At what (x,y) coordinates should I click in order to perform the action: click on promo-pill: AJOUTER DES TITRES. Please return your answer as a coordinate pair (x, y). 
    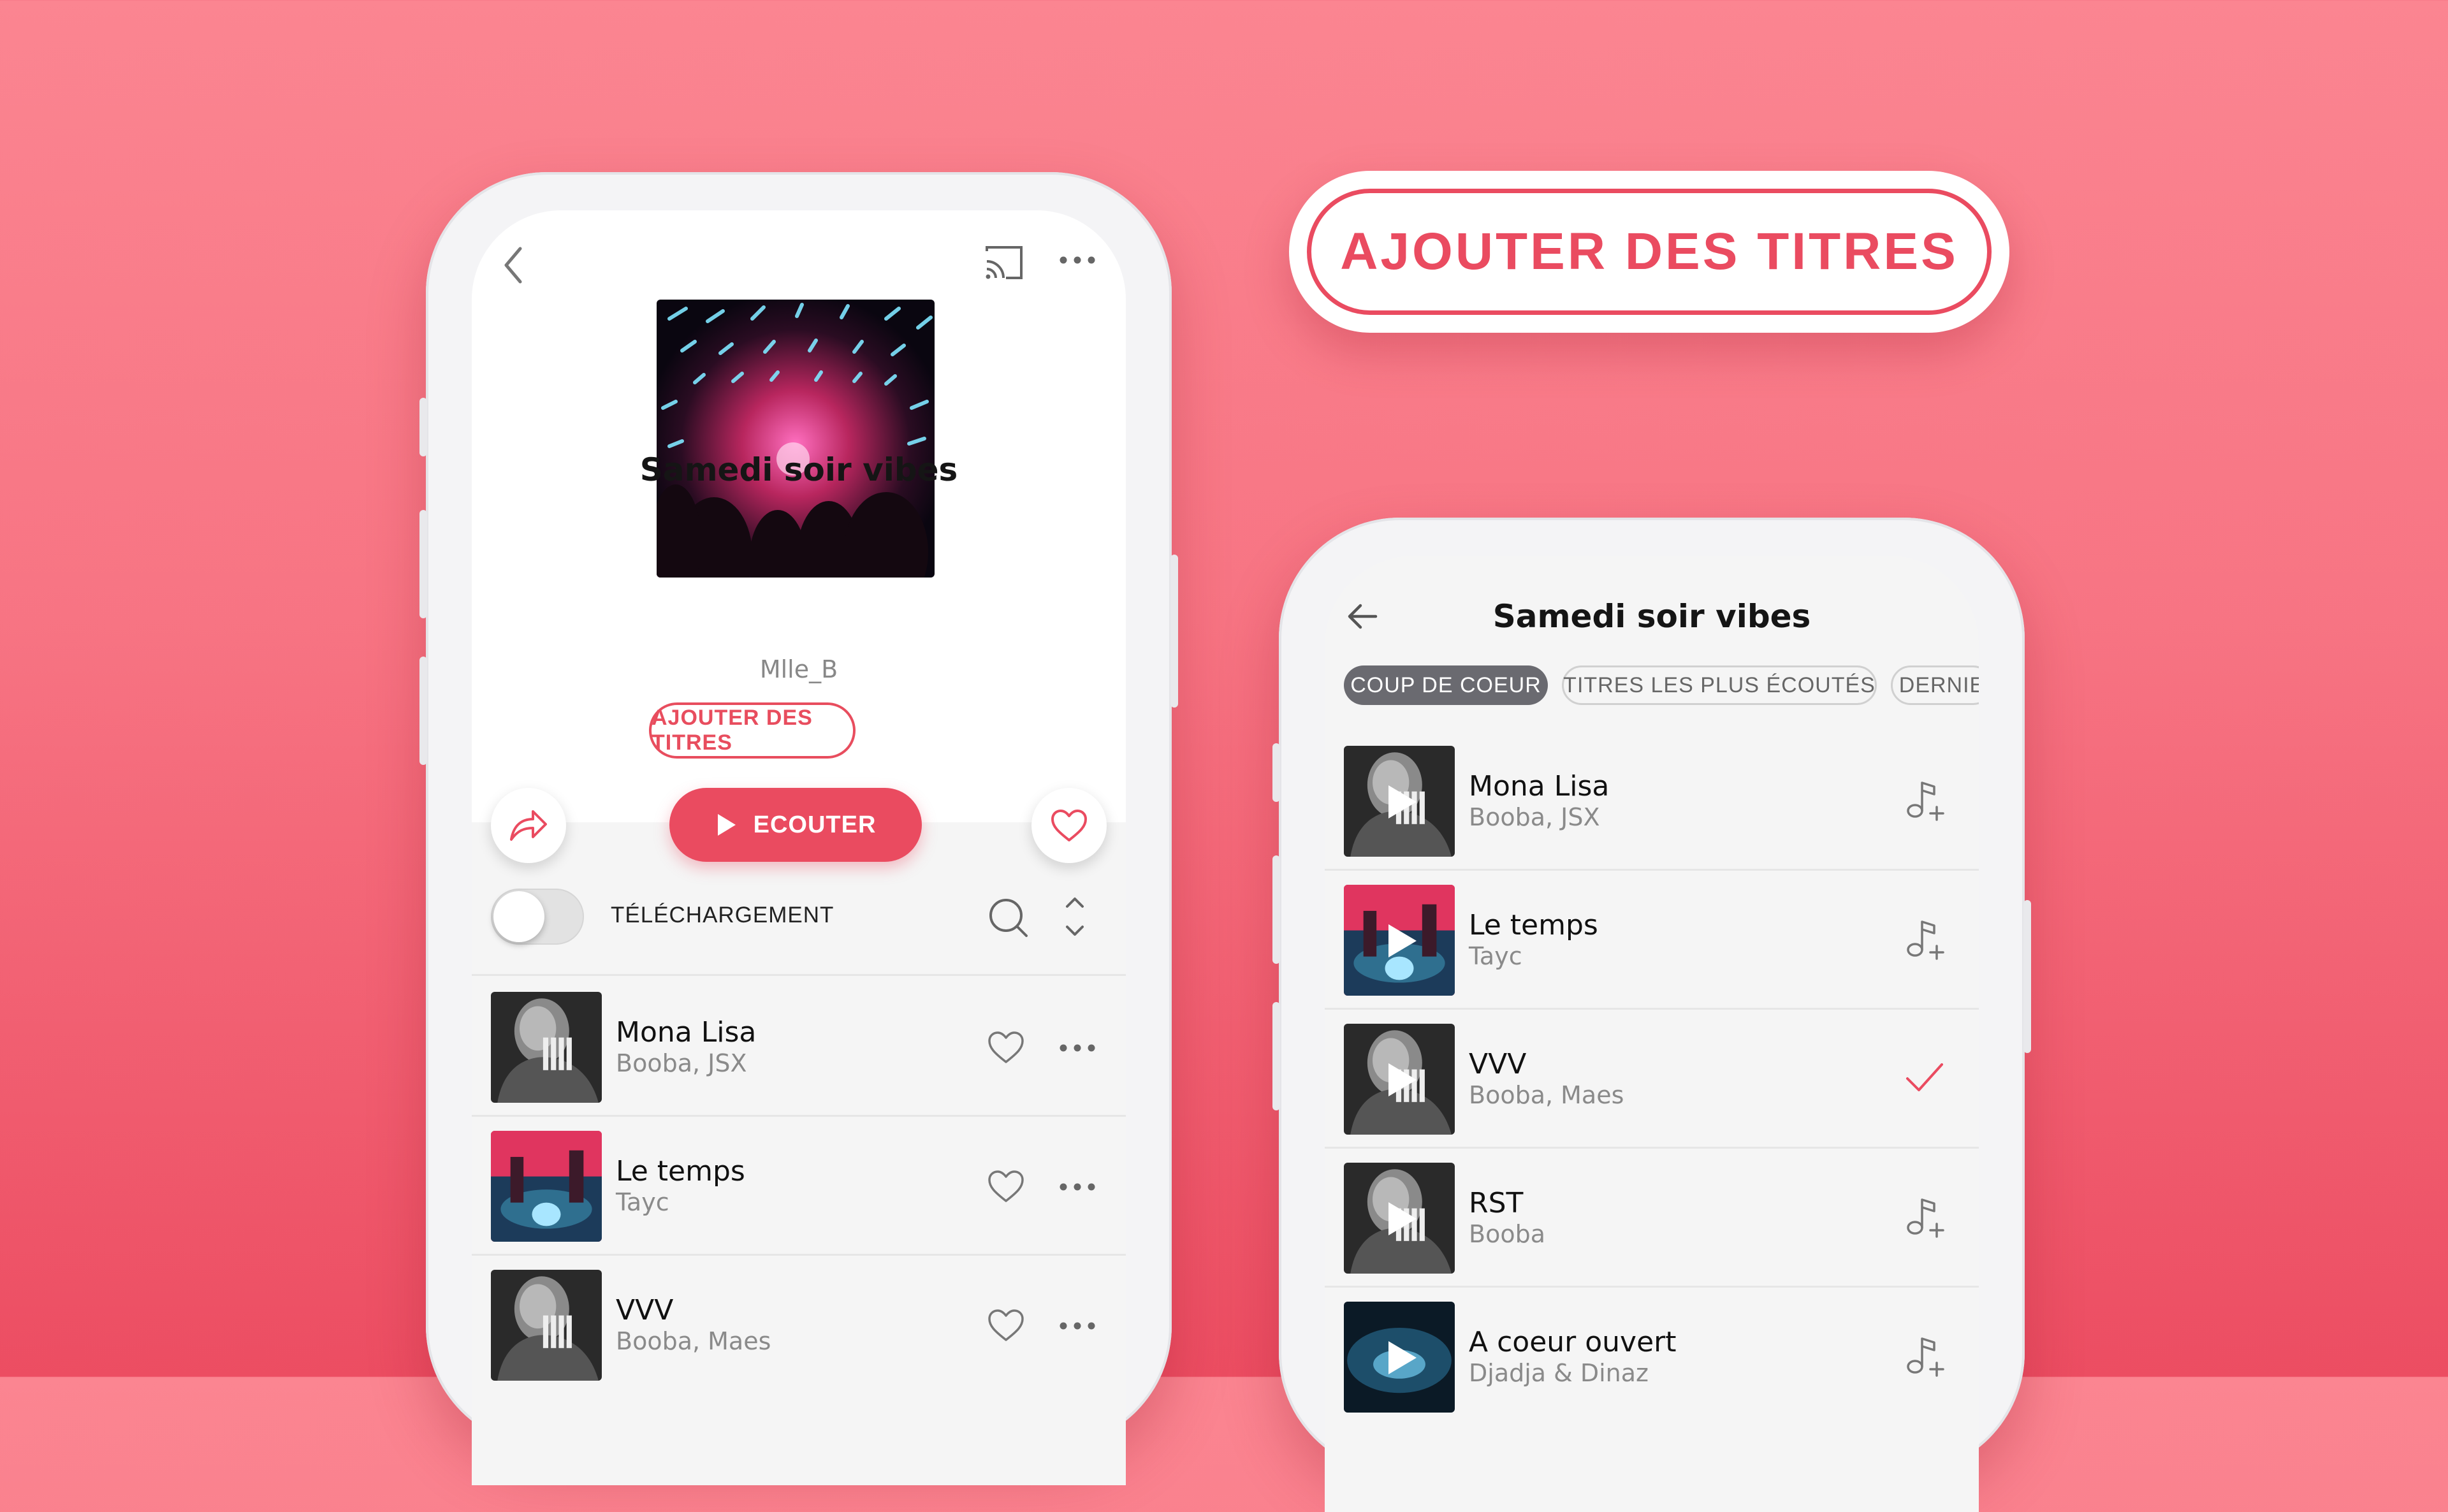
    Looking at the image, I should click on (1649, 252).